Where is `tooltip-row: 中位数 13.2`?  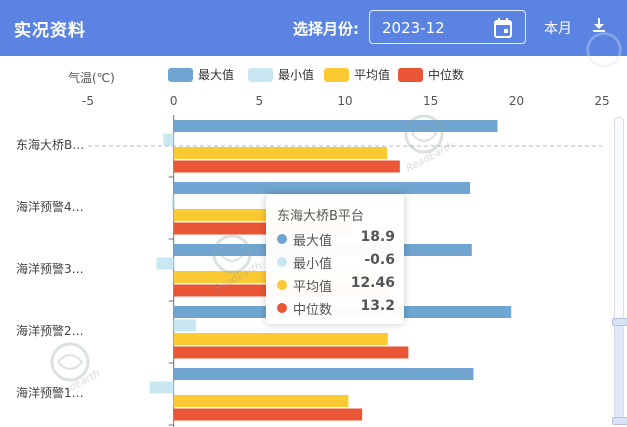
tooltip-row: 中位数 13.2 is located at coordinates (336, 308).